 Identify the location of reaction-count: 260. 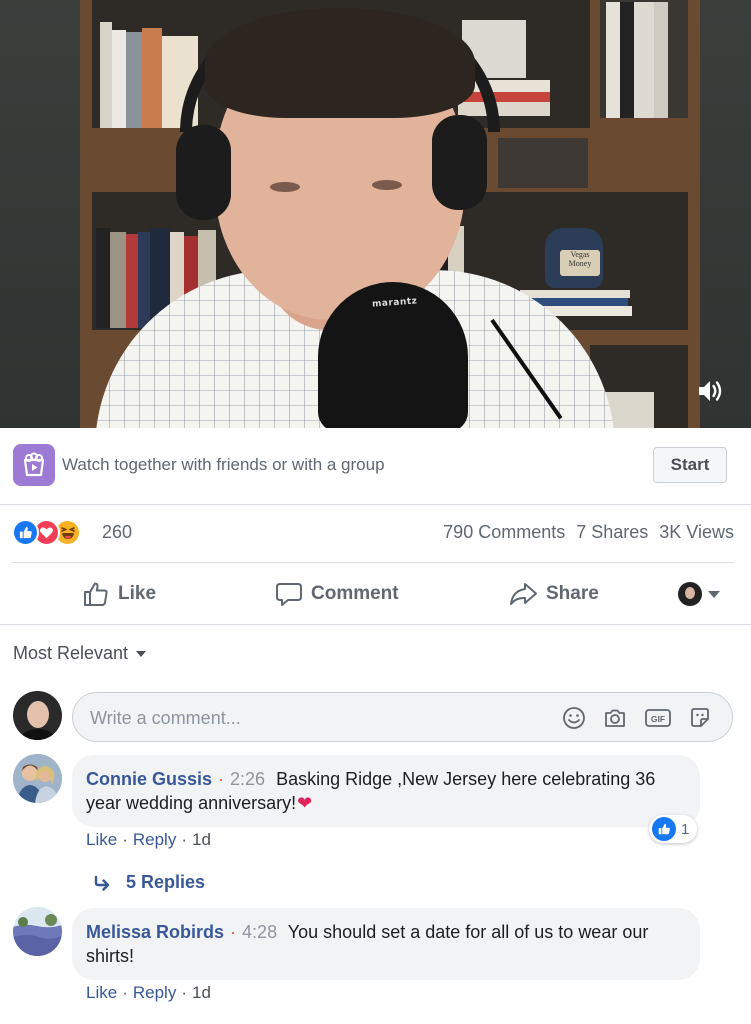
(117, 532).